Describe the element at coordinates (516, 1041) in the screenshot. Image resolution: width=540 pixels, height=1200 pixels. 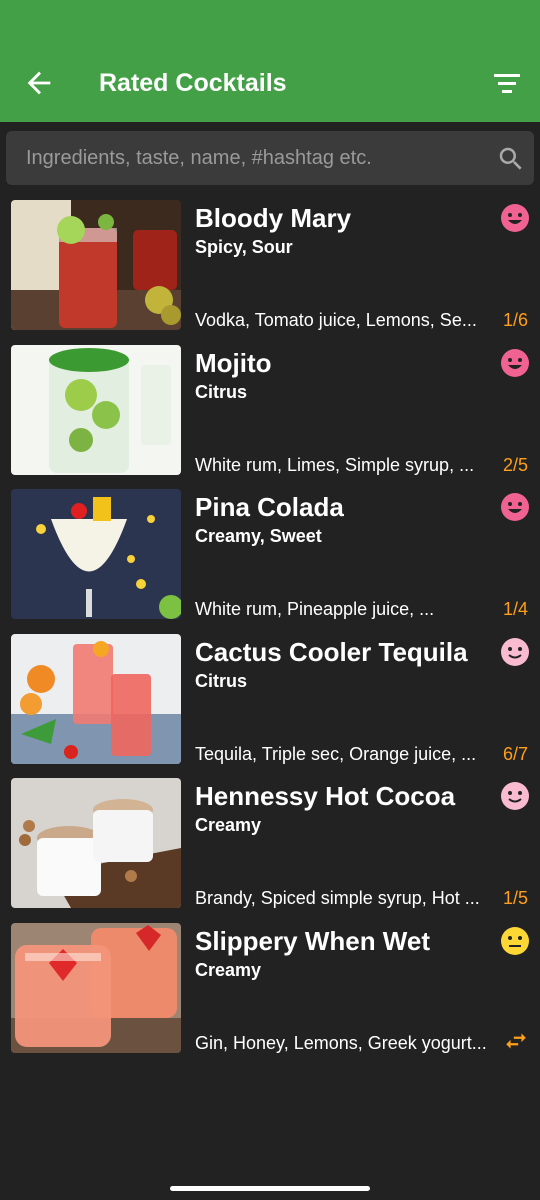
I see `swap-icon` at that location.